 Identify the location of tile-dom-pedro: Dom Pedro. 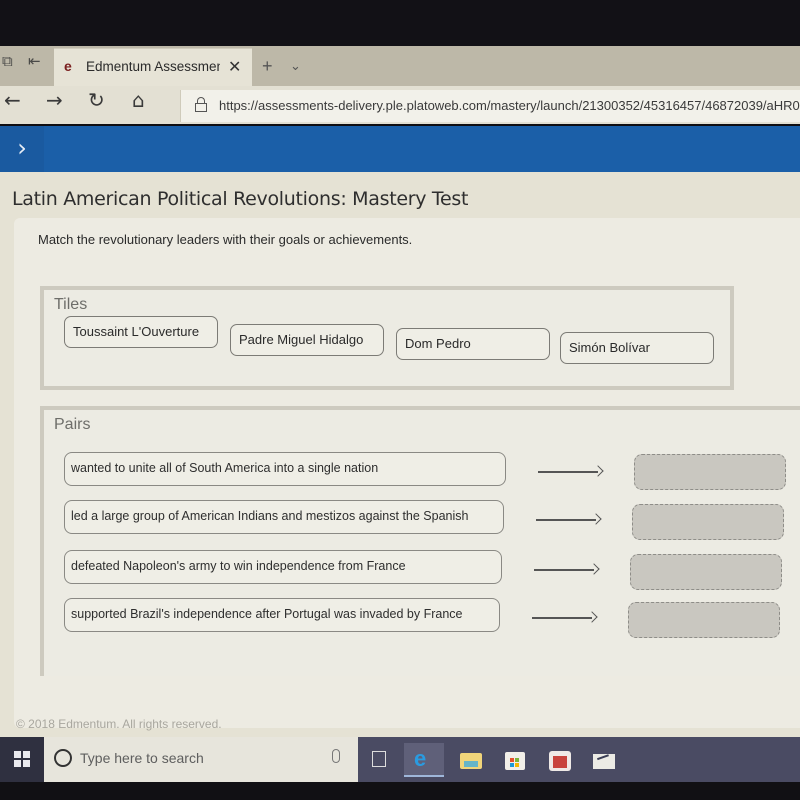
(473, 344).